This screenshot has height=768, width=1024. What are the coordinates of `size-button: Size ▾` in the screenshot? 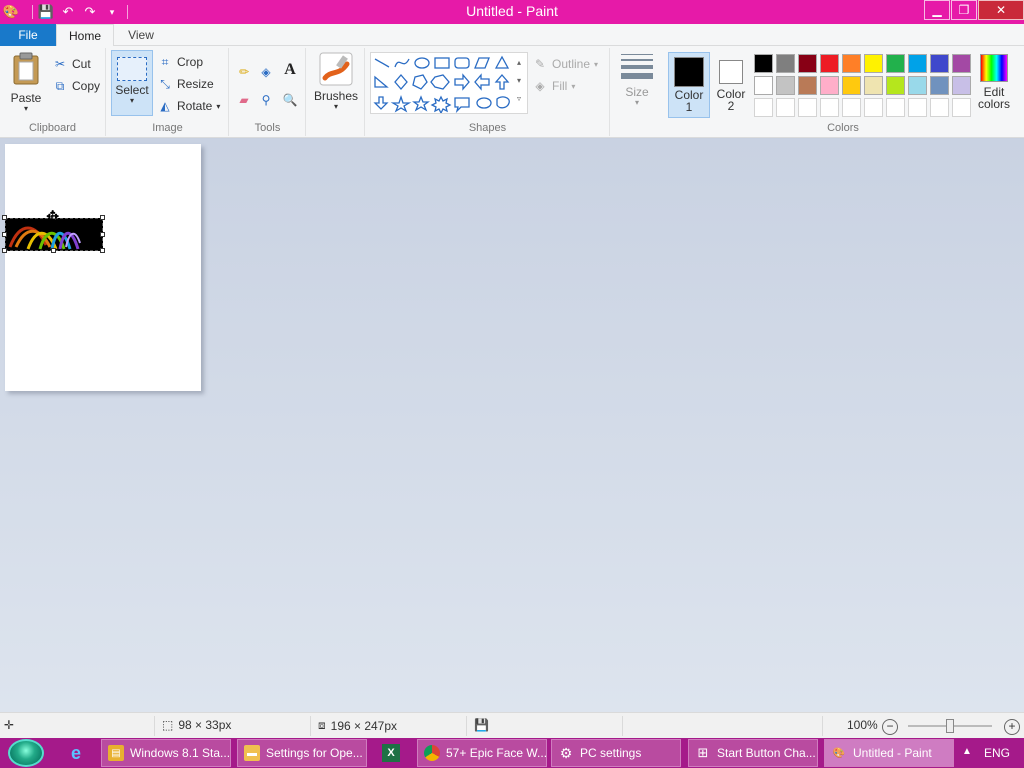 It's located at (637, 79).